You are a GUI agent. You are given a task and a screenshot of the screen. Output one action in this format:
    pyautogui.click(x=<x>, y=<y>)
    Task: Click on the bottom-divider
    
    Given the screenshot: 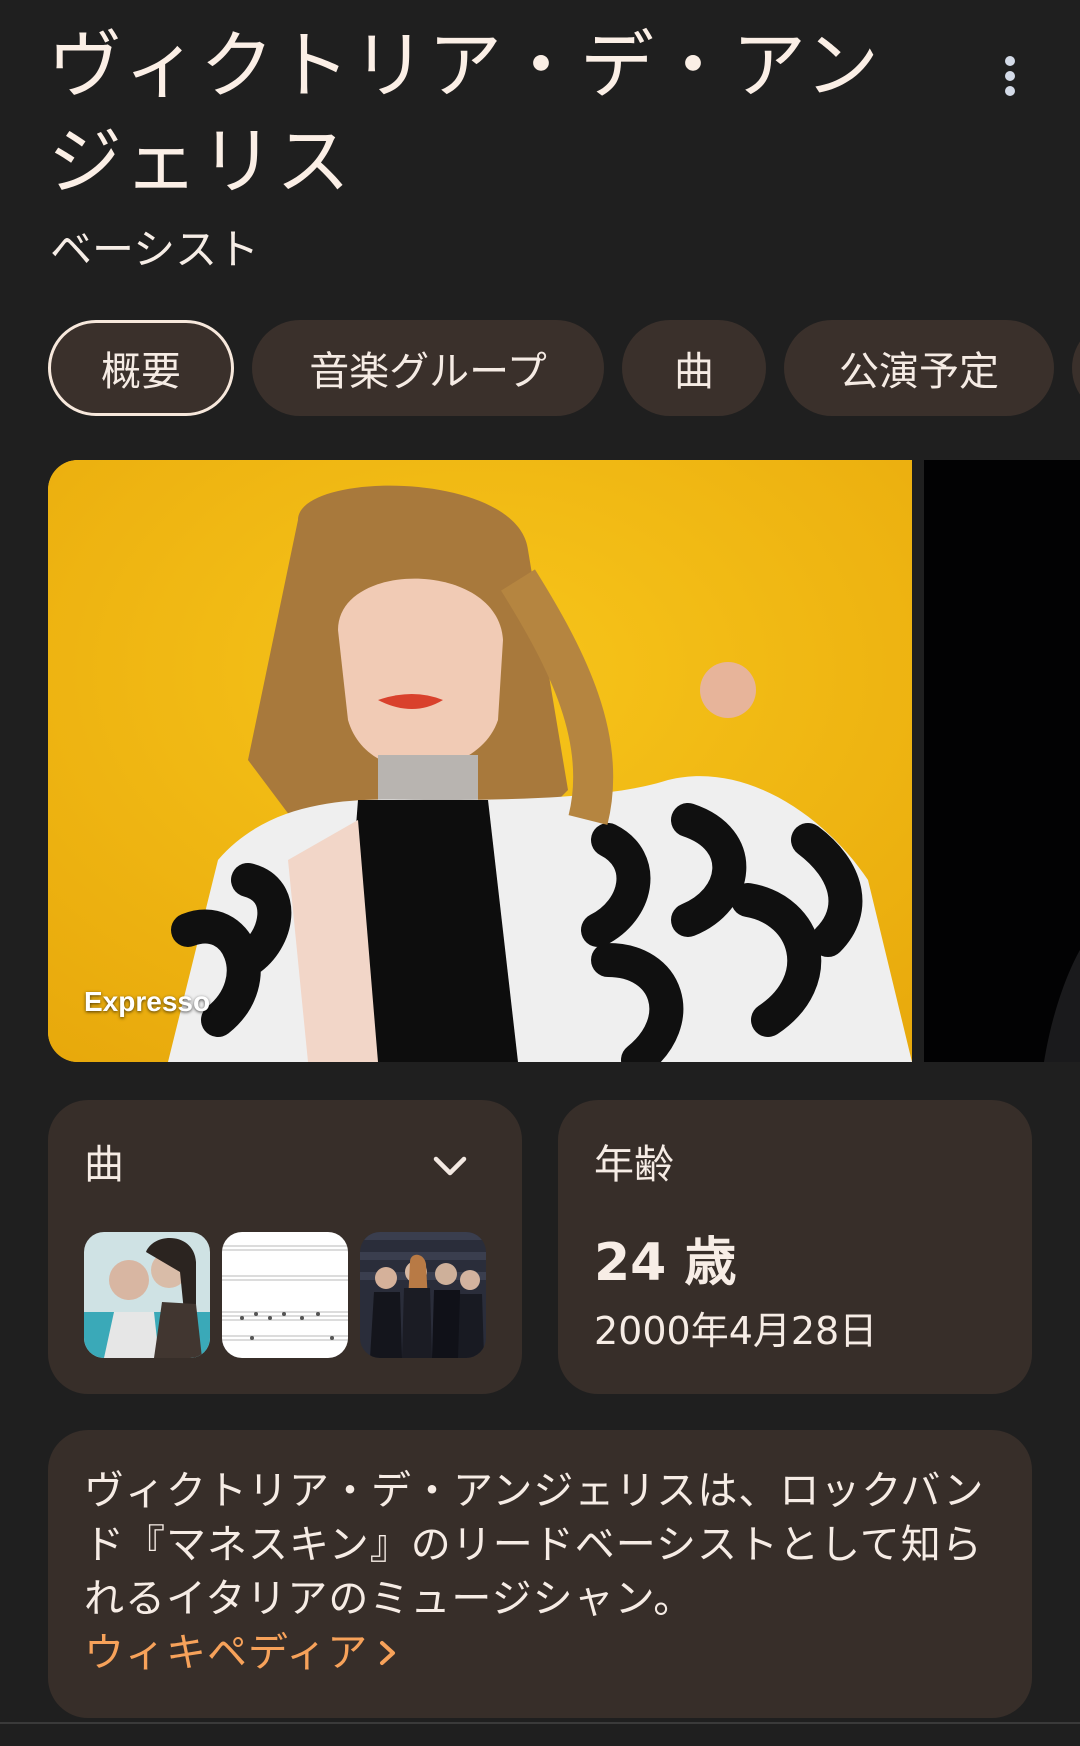 What is the action you would take?
    pyautogui.click(x=540, y=1734)
    